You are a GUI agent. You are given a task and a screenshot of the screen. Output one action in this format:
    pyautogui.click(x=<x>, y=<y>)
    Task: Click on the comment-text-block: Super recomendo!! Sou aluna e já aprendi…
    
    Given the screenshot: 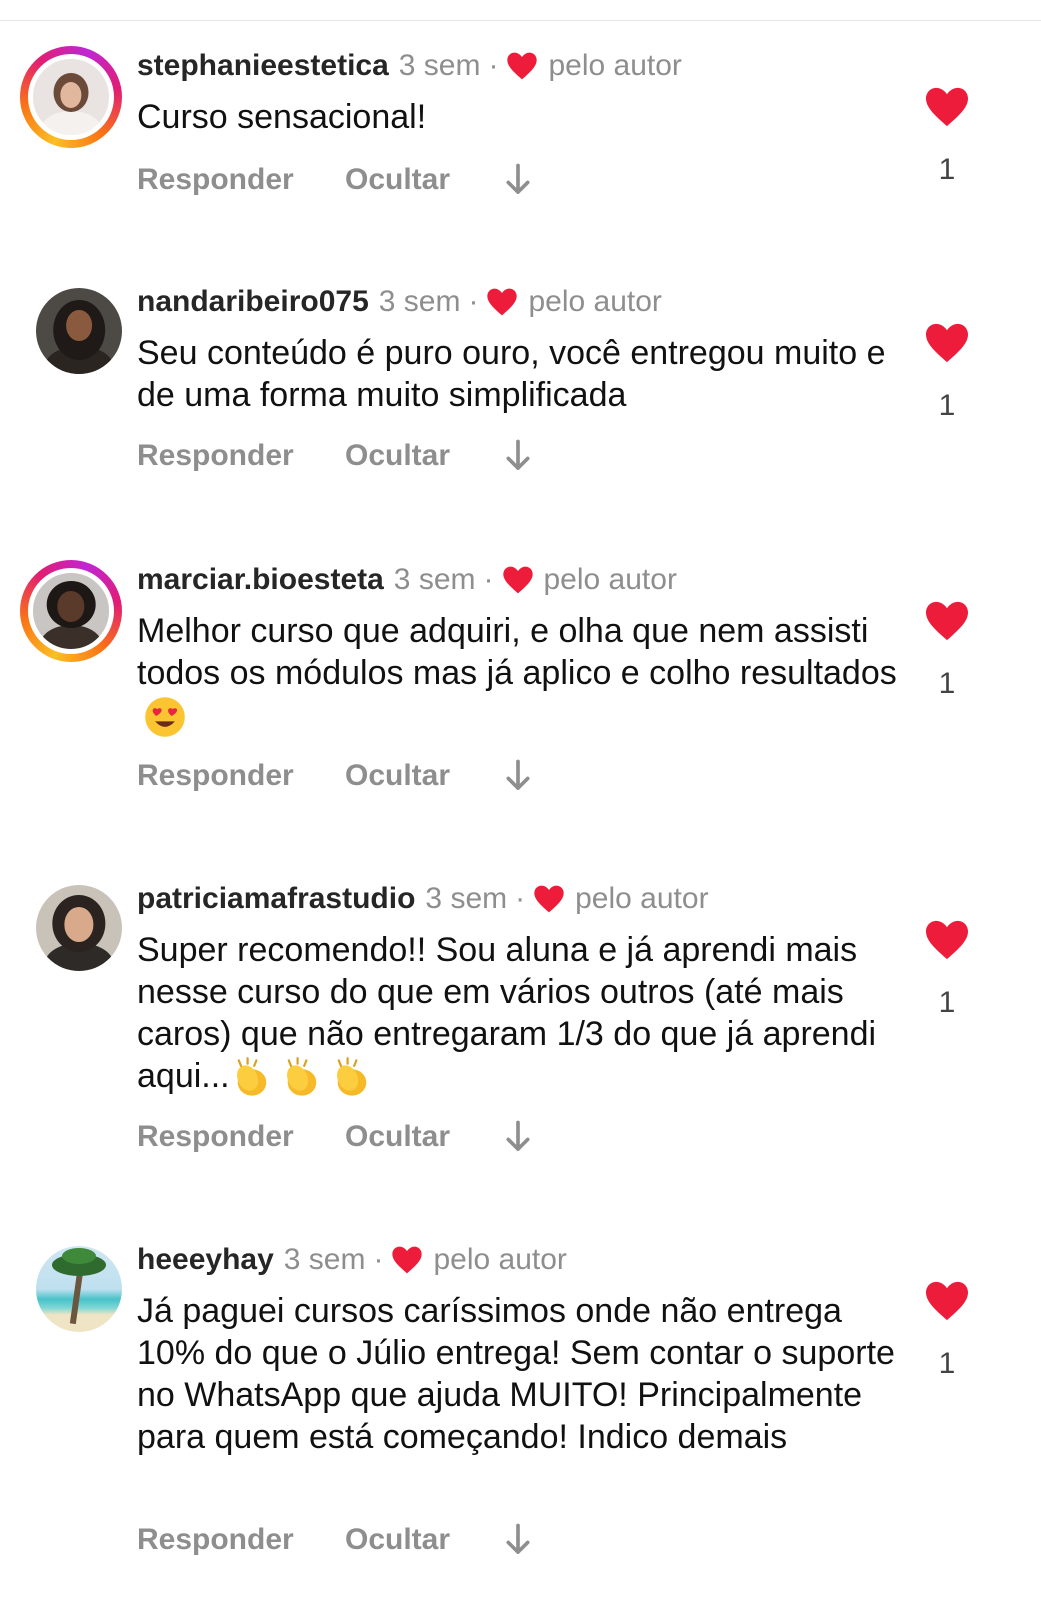 What is the action you would take?
    pyautogui.click(x=517, y=1014)
    